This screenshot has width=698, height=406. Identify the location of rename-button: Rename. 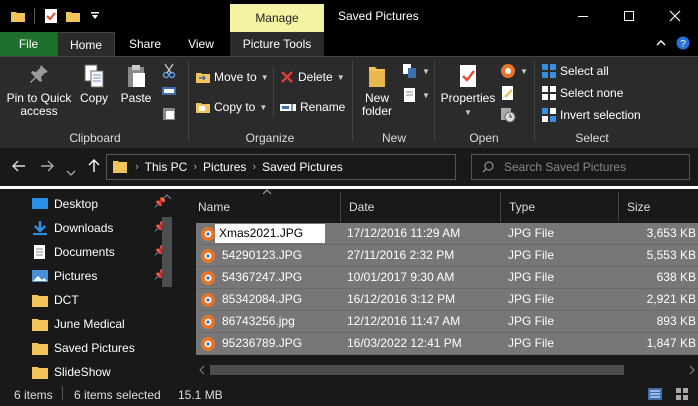
(312, 107).